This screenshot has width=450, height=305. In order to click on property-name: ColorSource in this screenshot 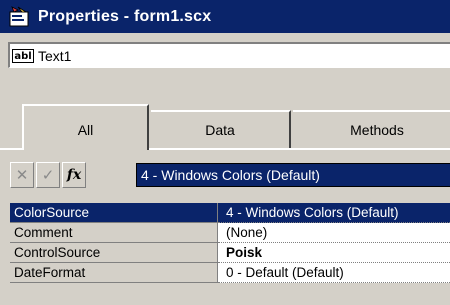, I will do `click(114, 213)`.